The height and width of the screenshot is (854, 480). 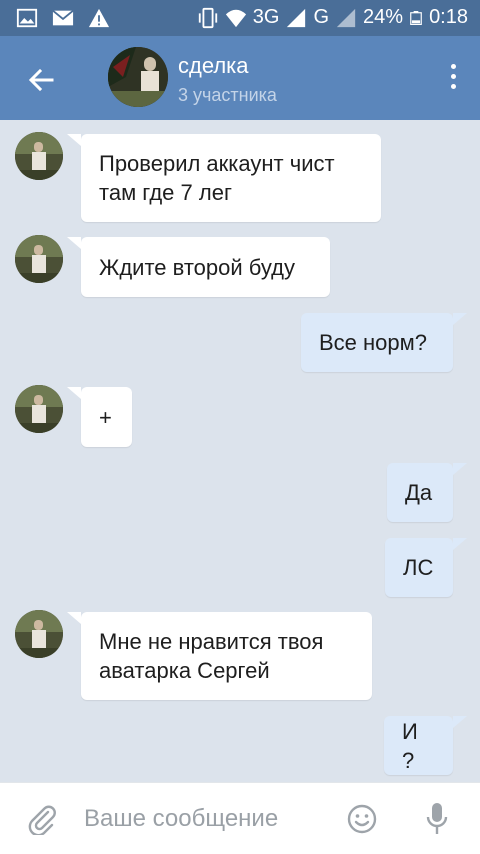 I want to click on message-line: там где 7 лег, so click(x=165, y=192).